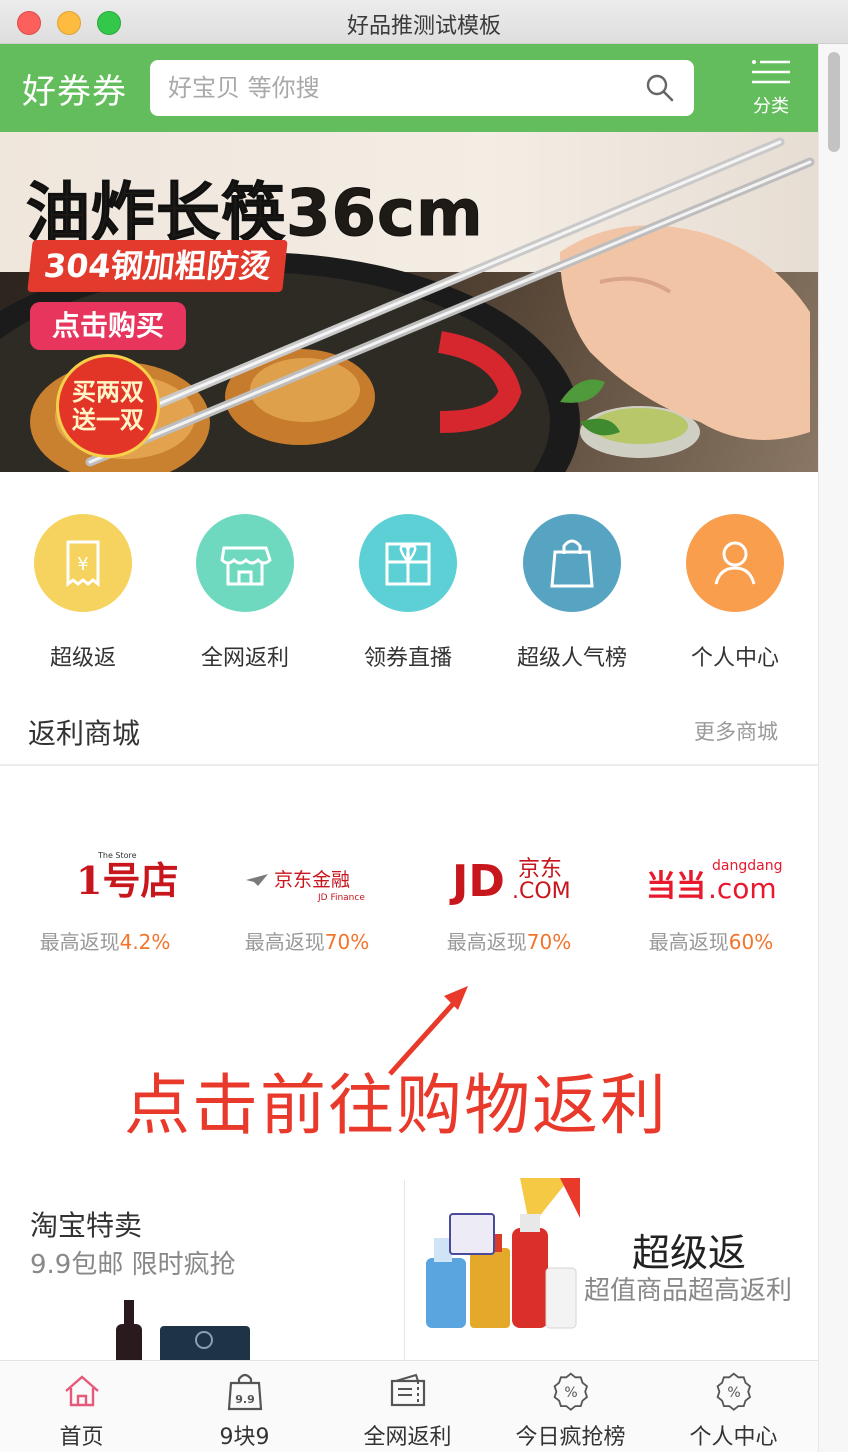 This screenshot has width=848, height=1452. What do you see at coordinates (571, 658) in the screenshot?
I see `category-label: 超级人气榜` at bounding box center [571, 658].